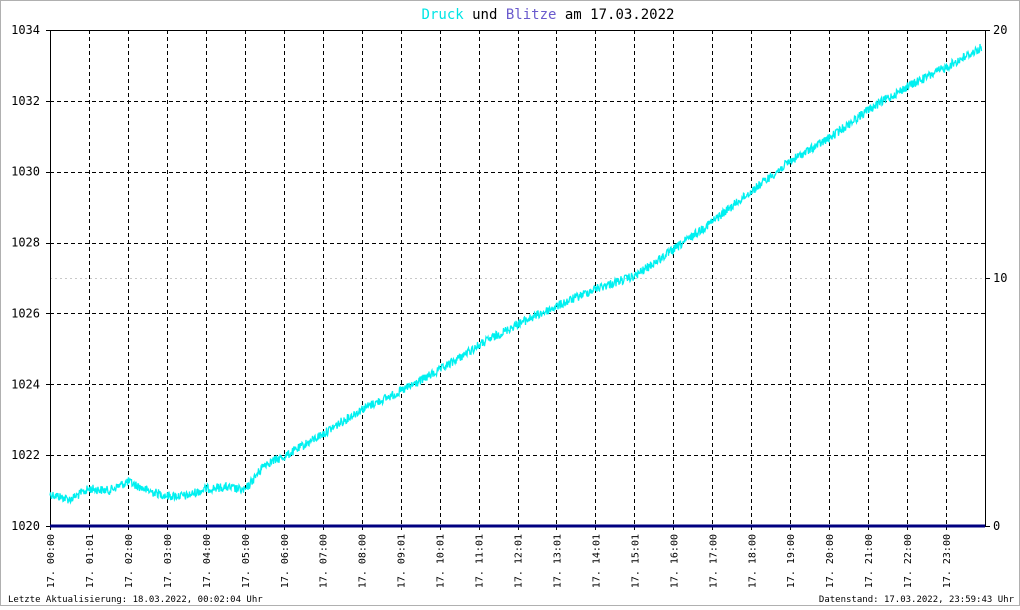 The width and height of the screenshot is (1020, 610). I want to click on x-tick-label: 17. 20:00, so click(830, 561).